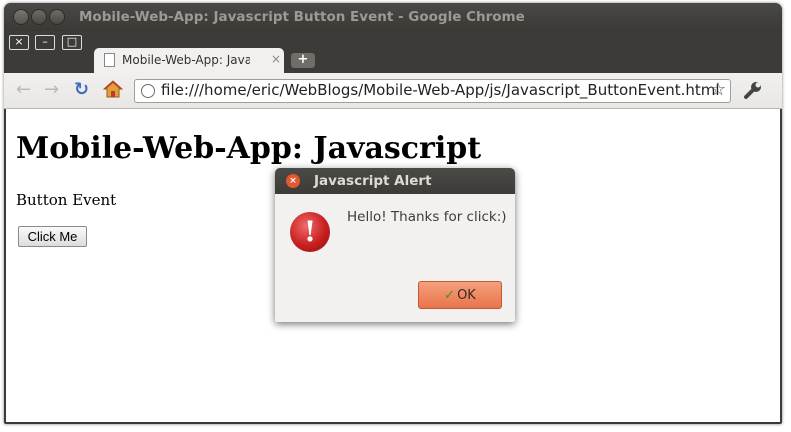  I want to click on page-subtitle: Button Event, so click(66, 200).